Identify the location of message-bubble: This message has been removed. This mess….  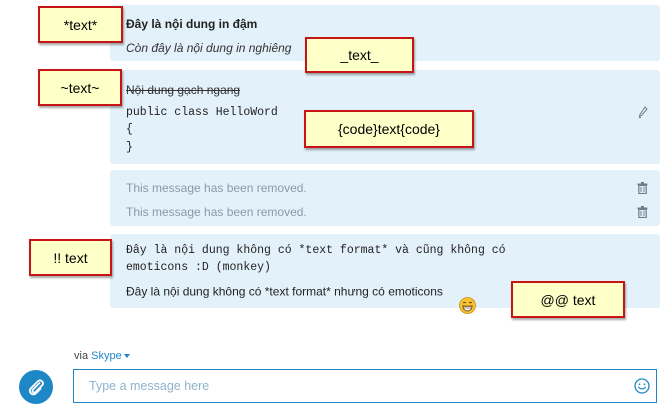
(385, 198).